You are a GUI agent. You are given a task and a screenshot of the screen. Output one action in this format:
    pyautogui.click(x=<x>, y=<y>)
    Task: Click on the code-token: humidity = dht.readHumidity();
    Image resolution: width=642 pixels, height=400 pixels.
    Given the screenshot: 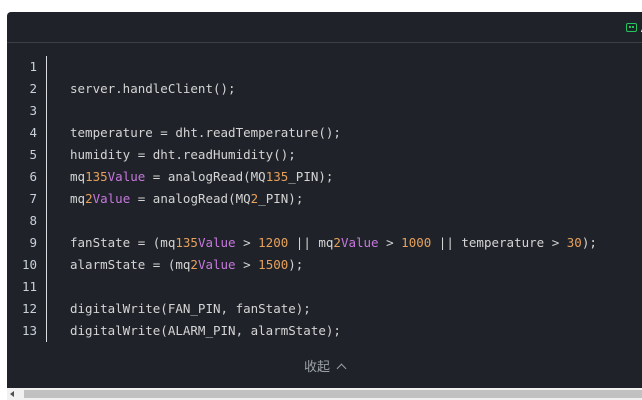 What is the action you would take?
    pyautogui.click(x=183, y=154)
    